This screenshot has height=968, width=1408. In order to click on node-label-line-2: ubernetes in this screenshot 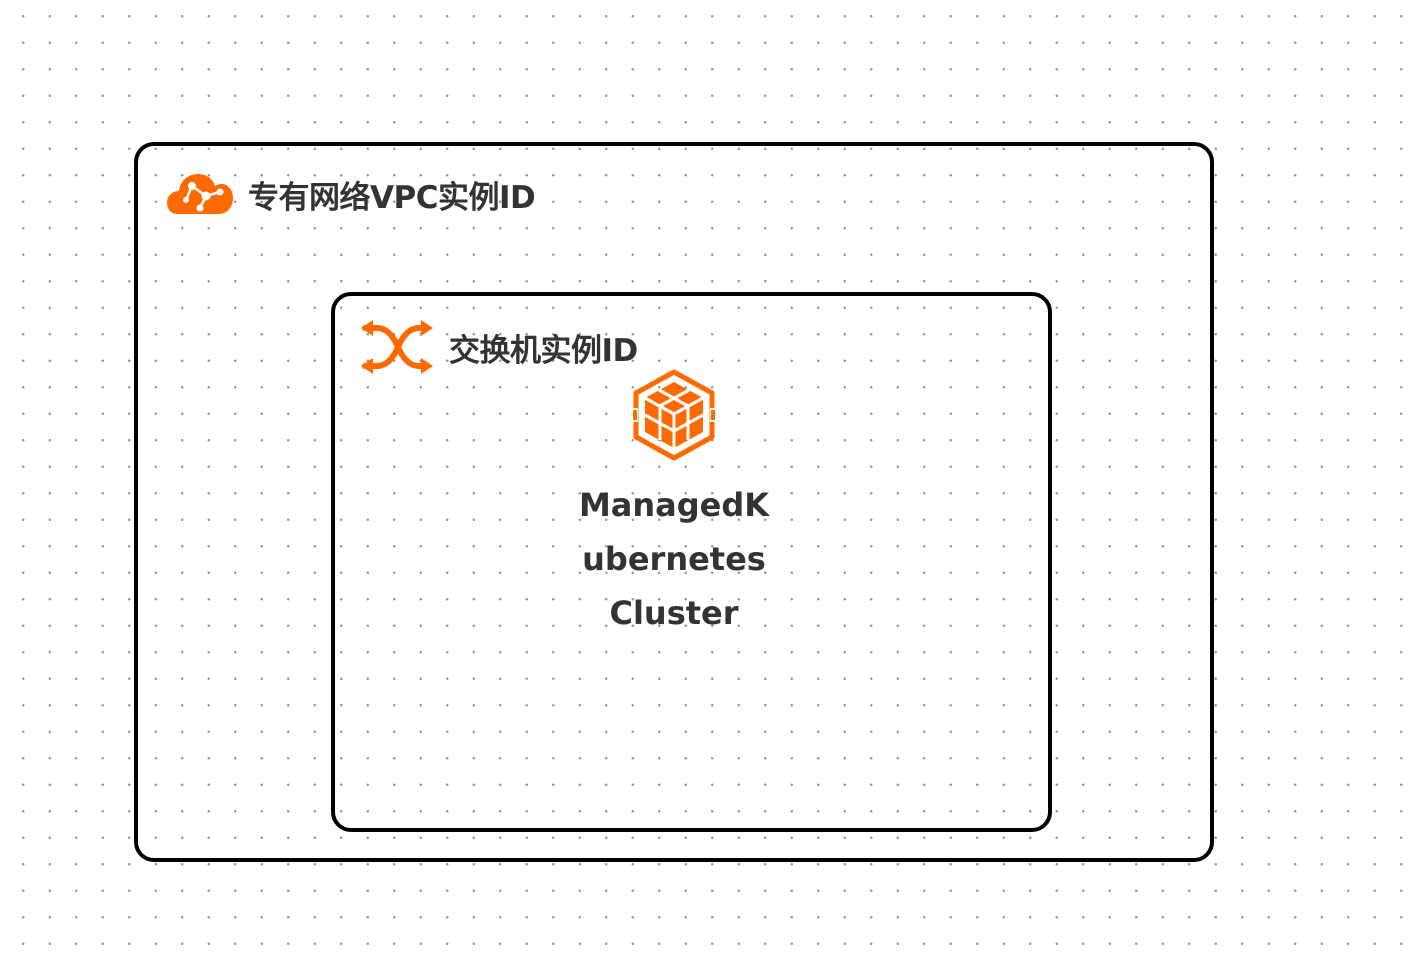, I will do `click(674, 559)`.